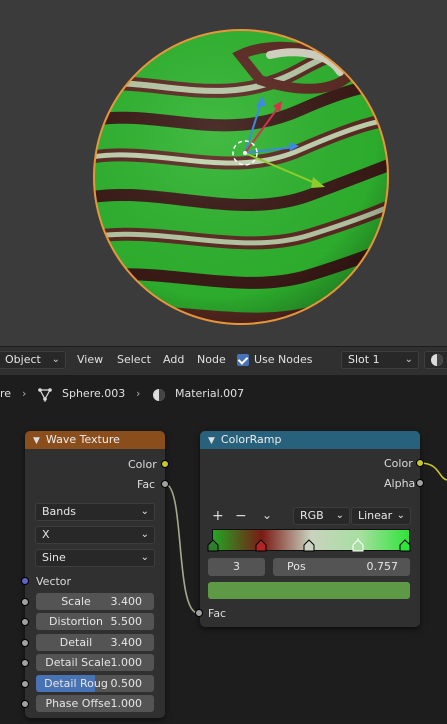  What do you see at coordinates (126, 621) in the screenshot?
I see `field-value: 5.500` at bounding box center [126, 621].